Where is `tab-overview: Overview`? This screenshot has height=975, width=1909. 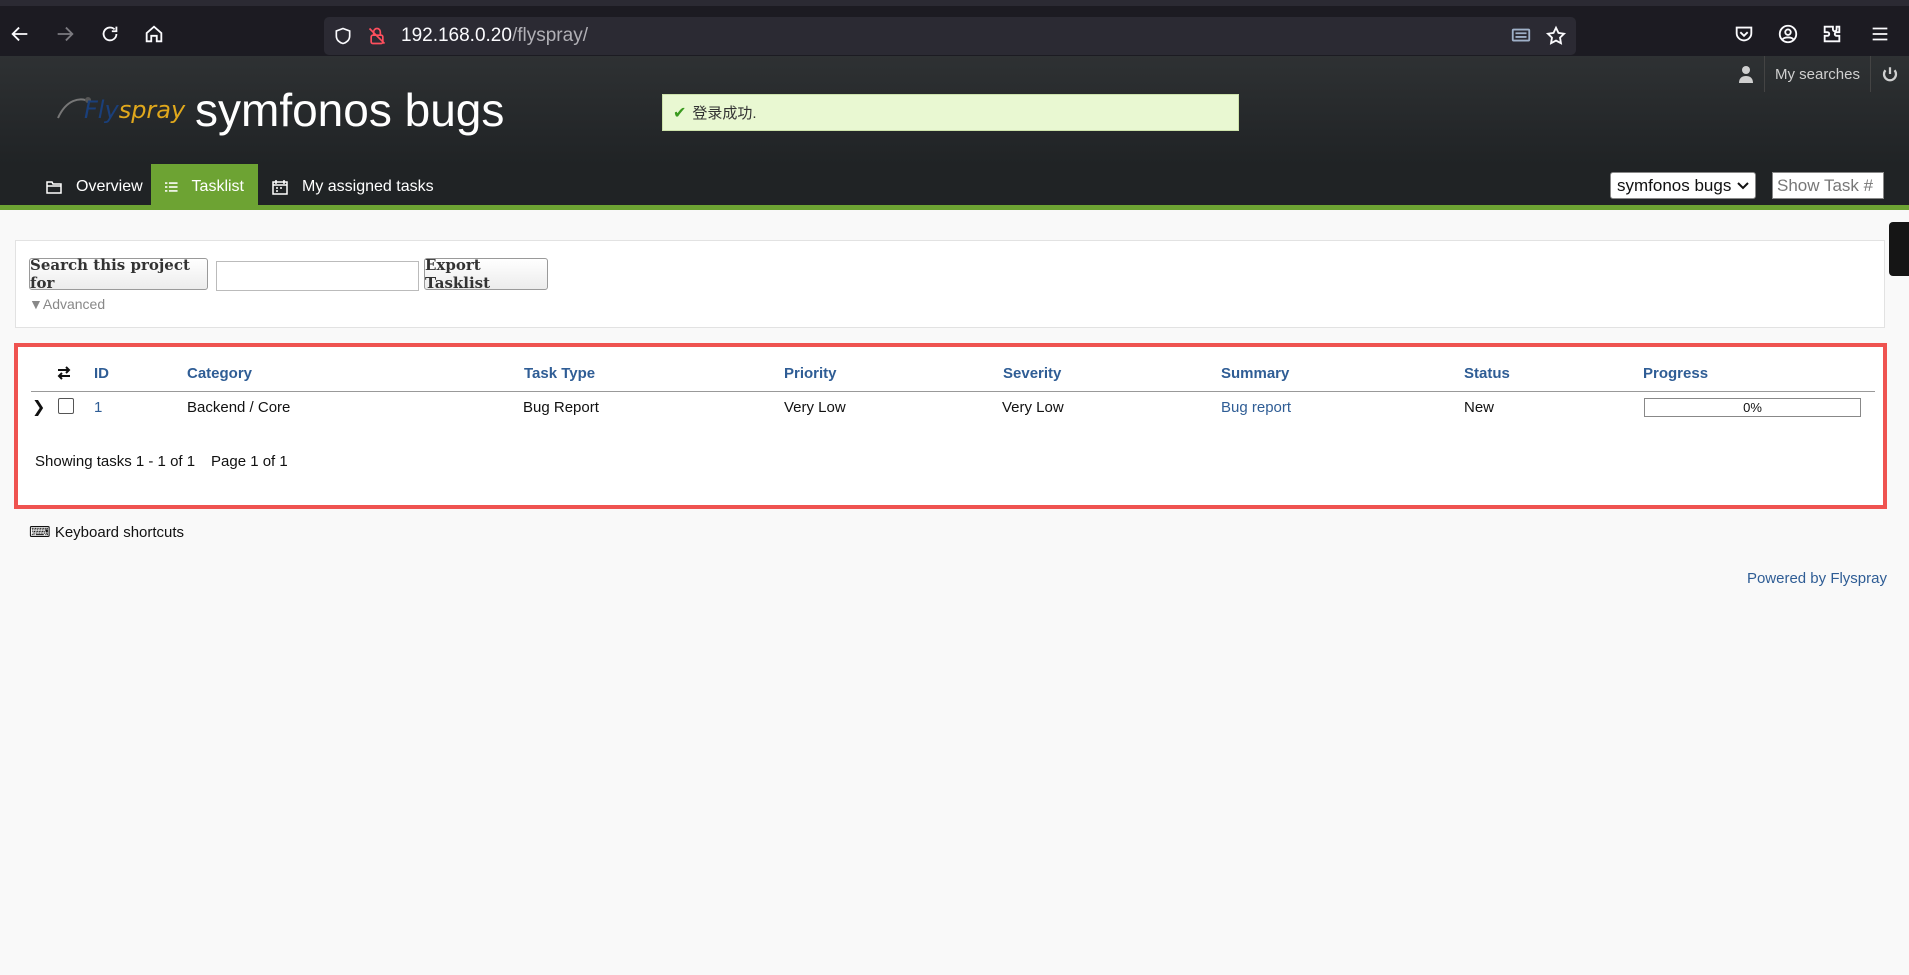
tab-overview: Overview is located at coordinates (94, 187).